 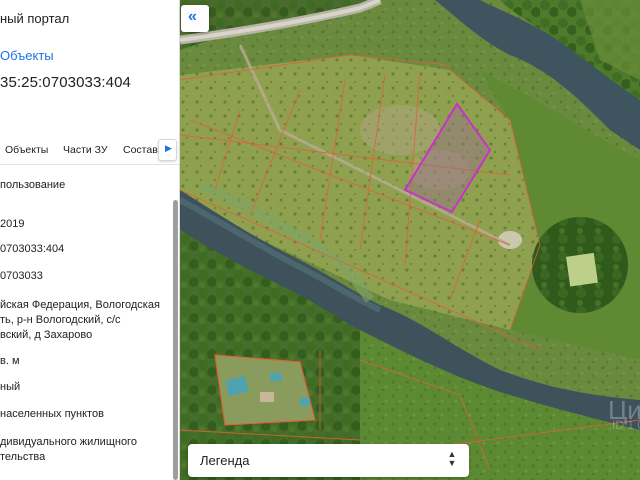 What do you see at coordinates (452, 458) in the screenshot?
I see `up-down-caret-icon: ▲ ▼` at bounding box center [452, 458].